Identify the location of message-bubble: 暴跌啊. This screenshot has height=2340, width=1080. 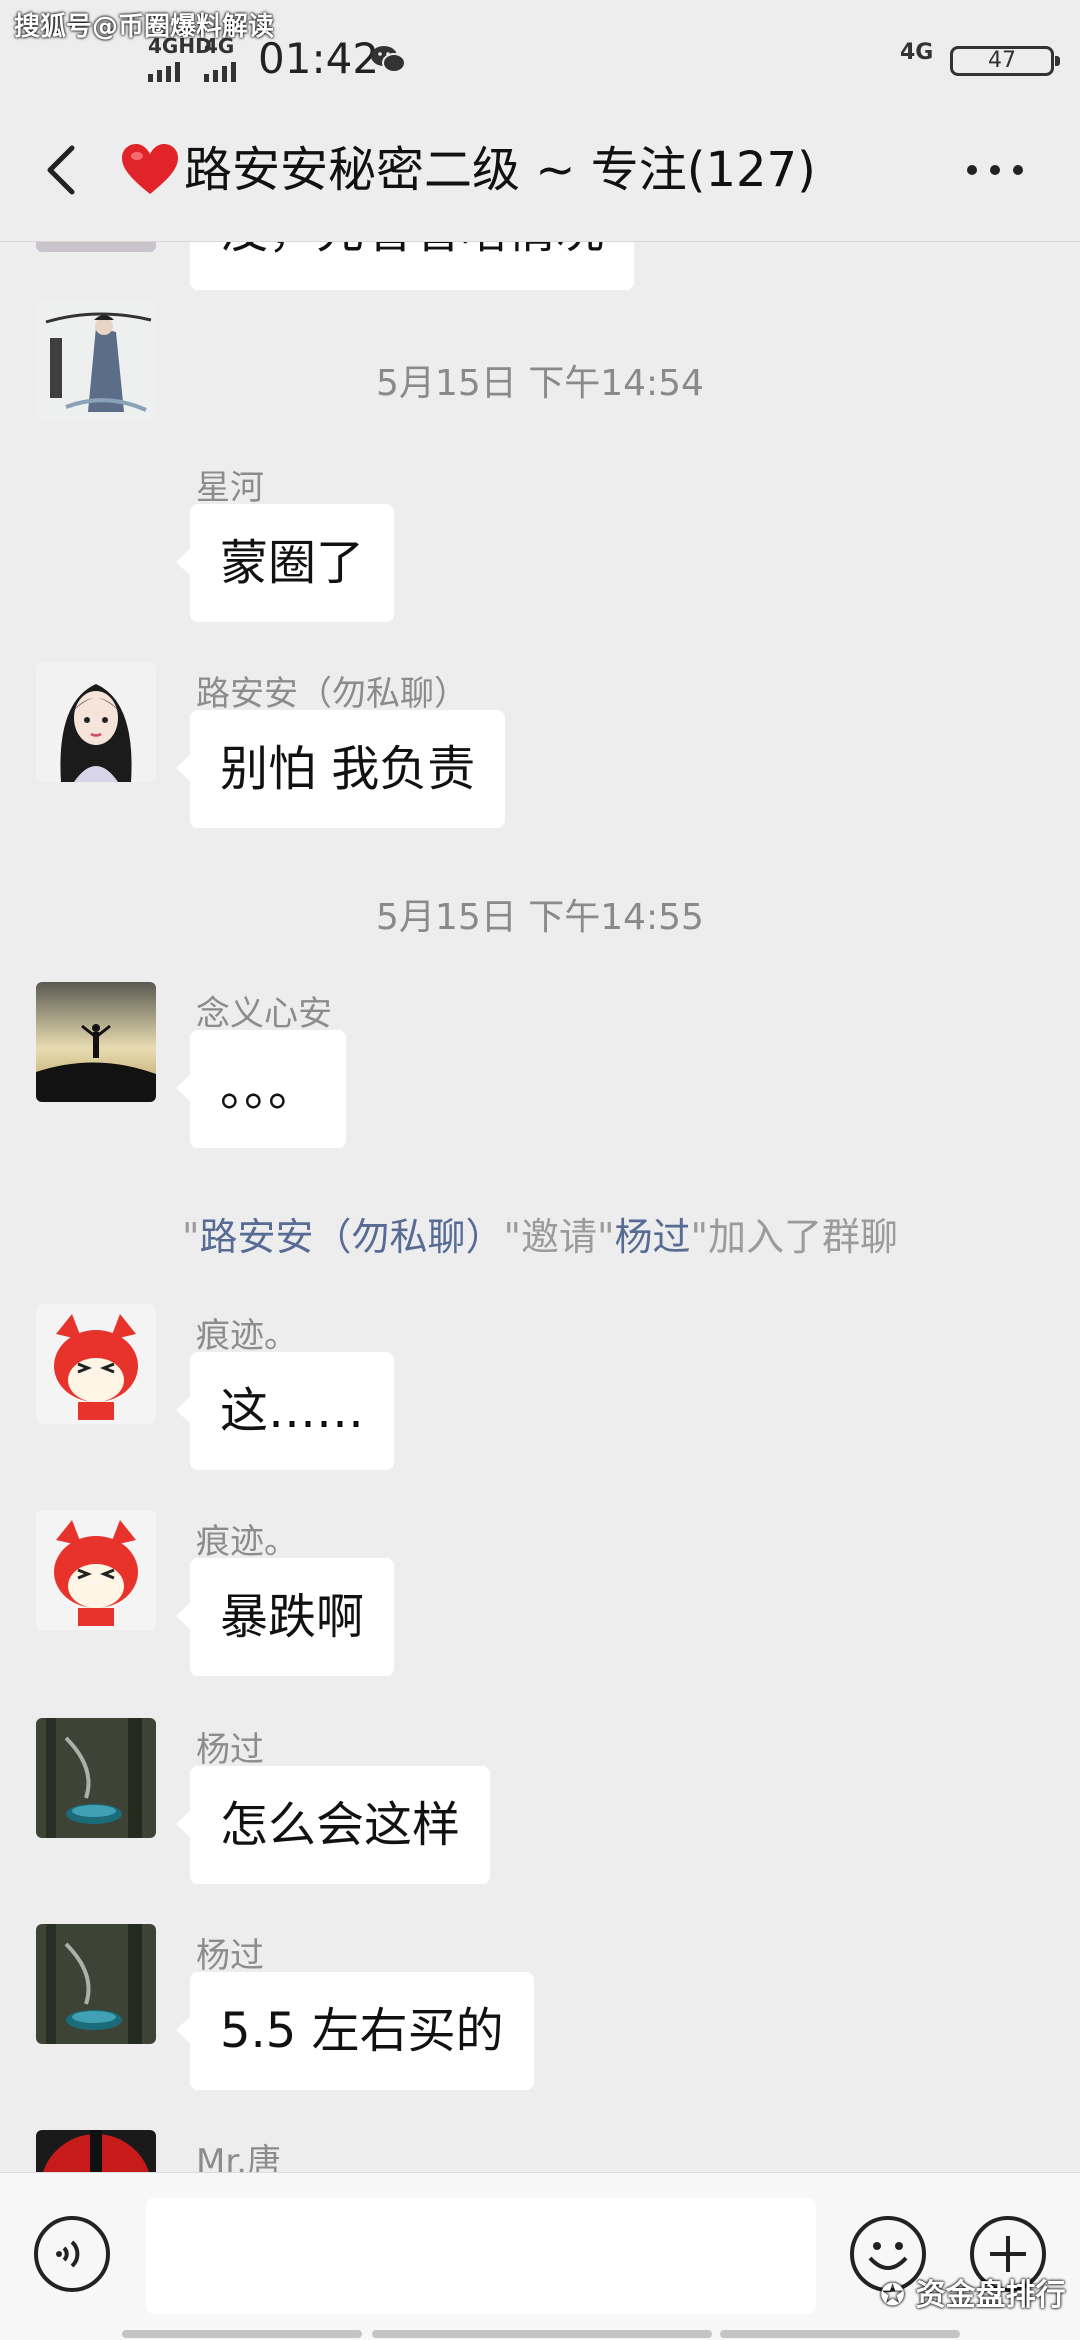
(285, 1617).